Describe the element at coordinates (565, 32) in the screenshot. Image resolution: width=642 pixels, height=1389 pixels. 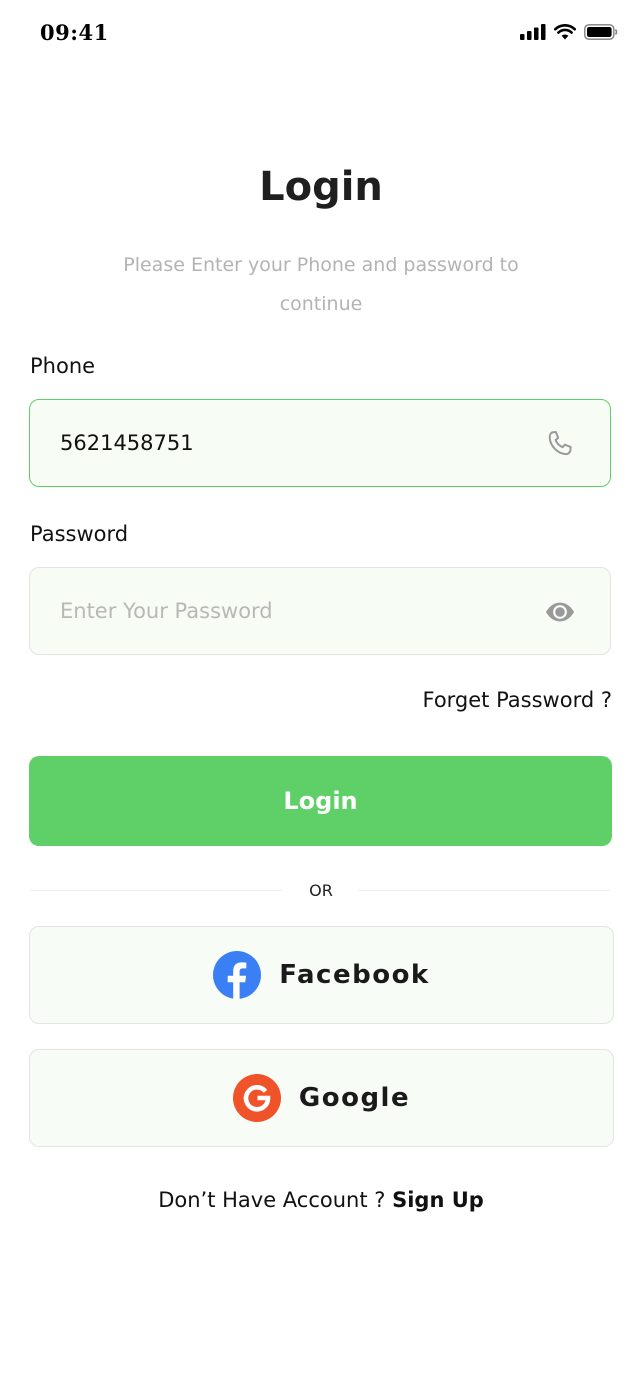
I see `wifi-icon` at that location.